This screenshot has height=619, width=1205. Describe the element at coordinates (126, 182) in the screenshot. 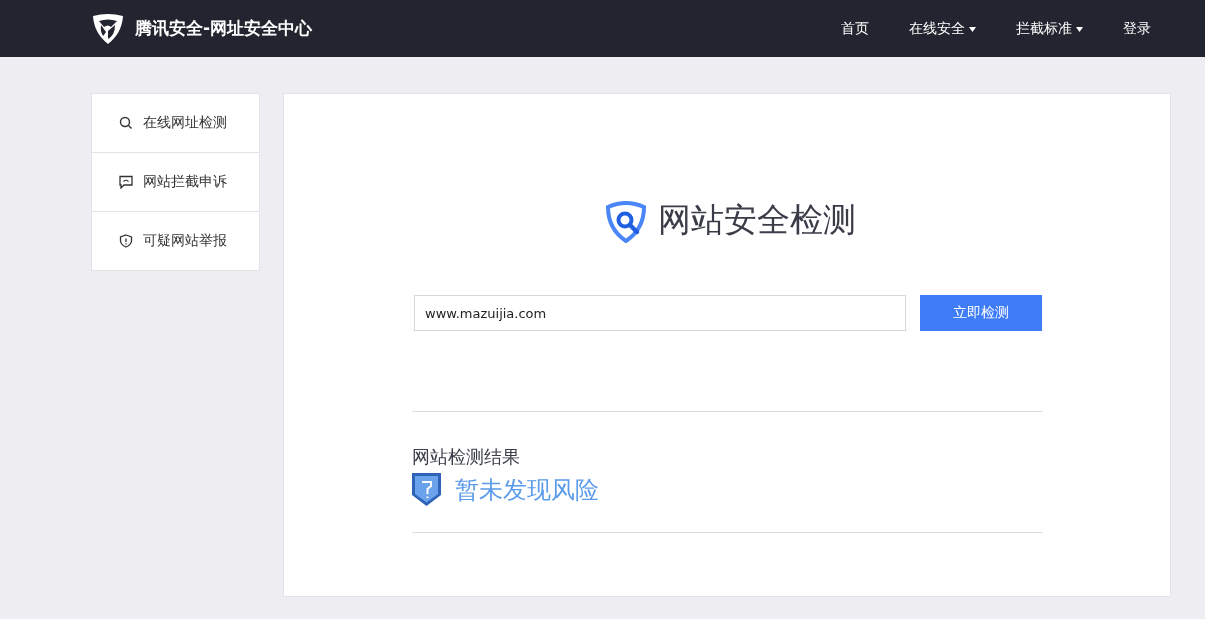

I see `comment-icon` at that location.